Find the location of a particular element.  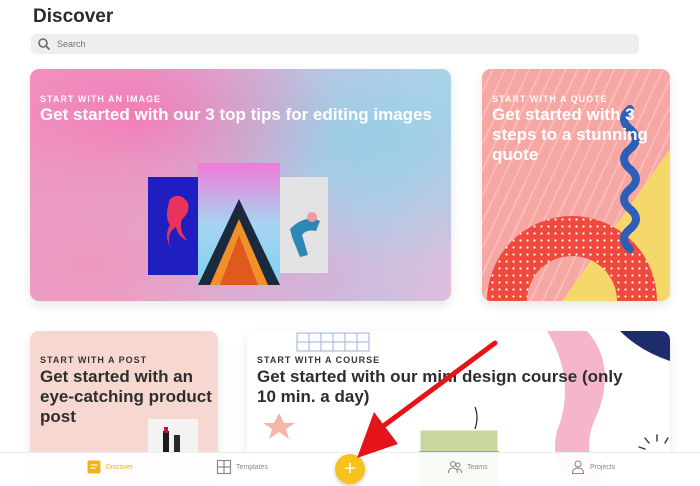

tab-projects: Projects is located at coordinates (592, 467).